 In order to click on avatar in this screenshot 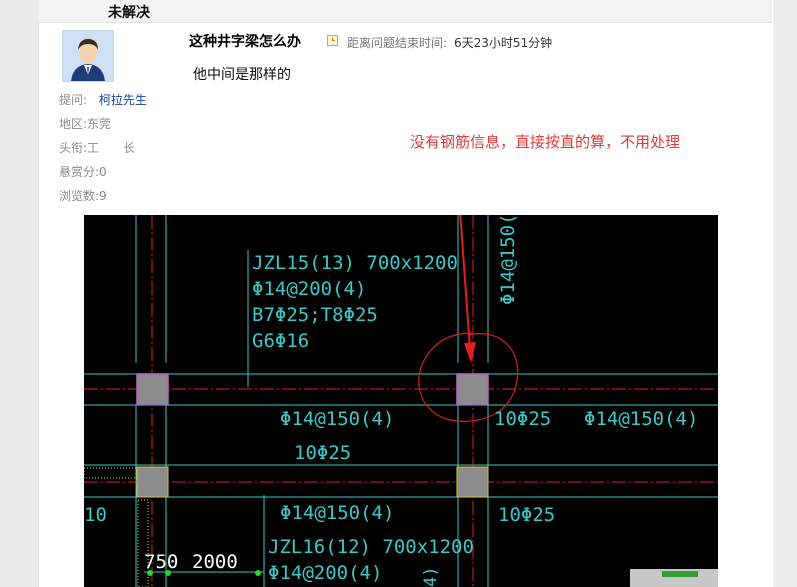, I will do `click(88, 56)`.